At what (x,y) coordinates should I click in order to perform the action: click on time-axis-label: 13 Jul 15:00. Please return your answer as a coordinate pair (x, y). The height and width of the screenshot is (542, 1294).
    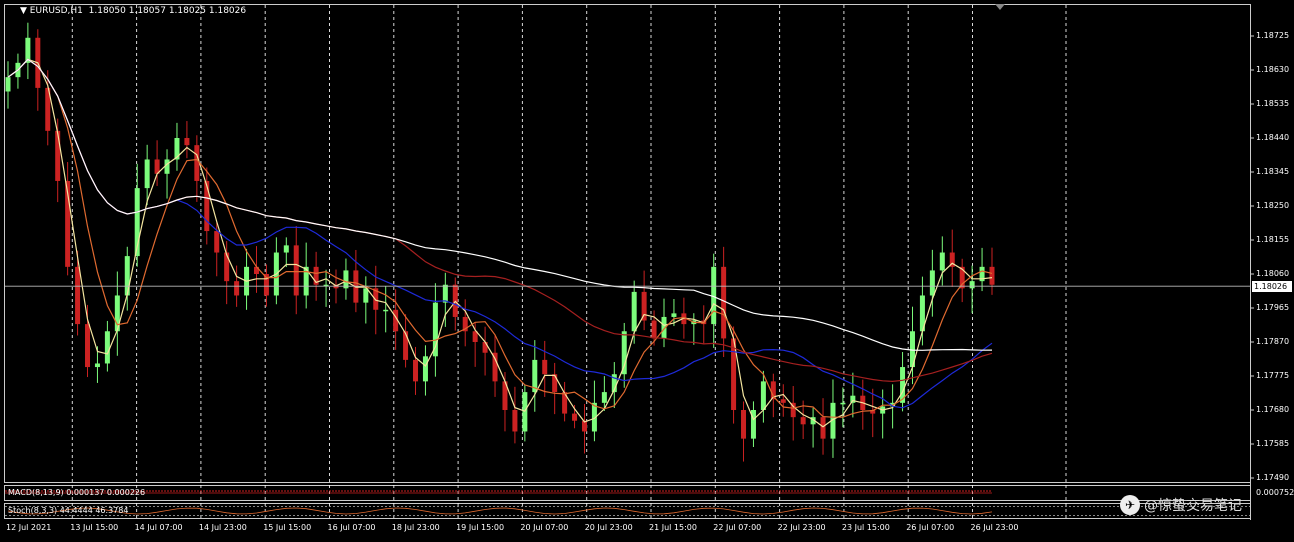
    Looking at the image, I should click on (94, 527).